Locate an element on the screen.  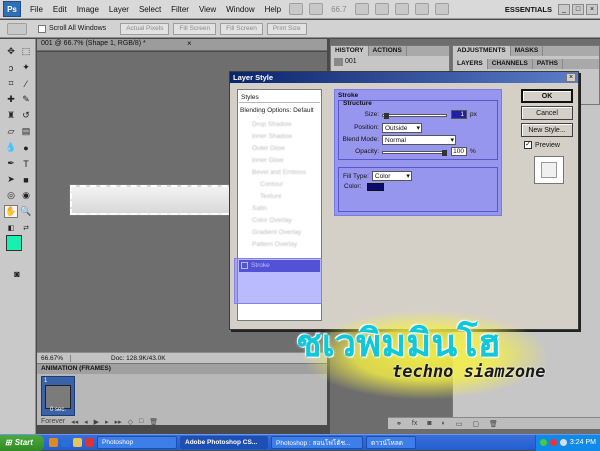
quick-mask-icon: ◙ is located at coordinates (17, 273).